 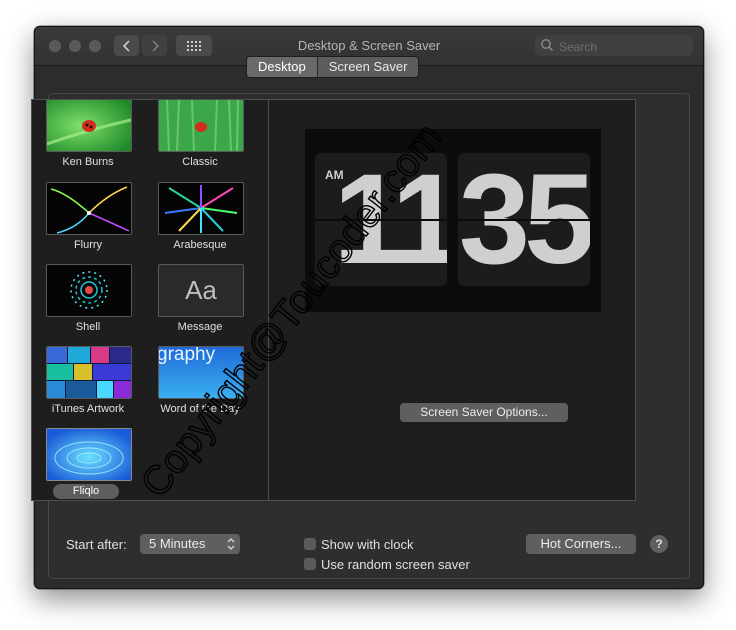 I want to click on tab-desktop: Desktop, so click(x=282, y=67).